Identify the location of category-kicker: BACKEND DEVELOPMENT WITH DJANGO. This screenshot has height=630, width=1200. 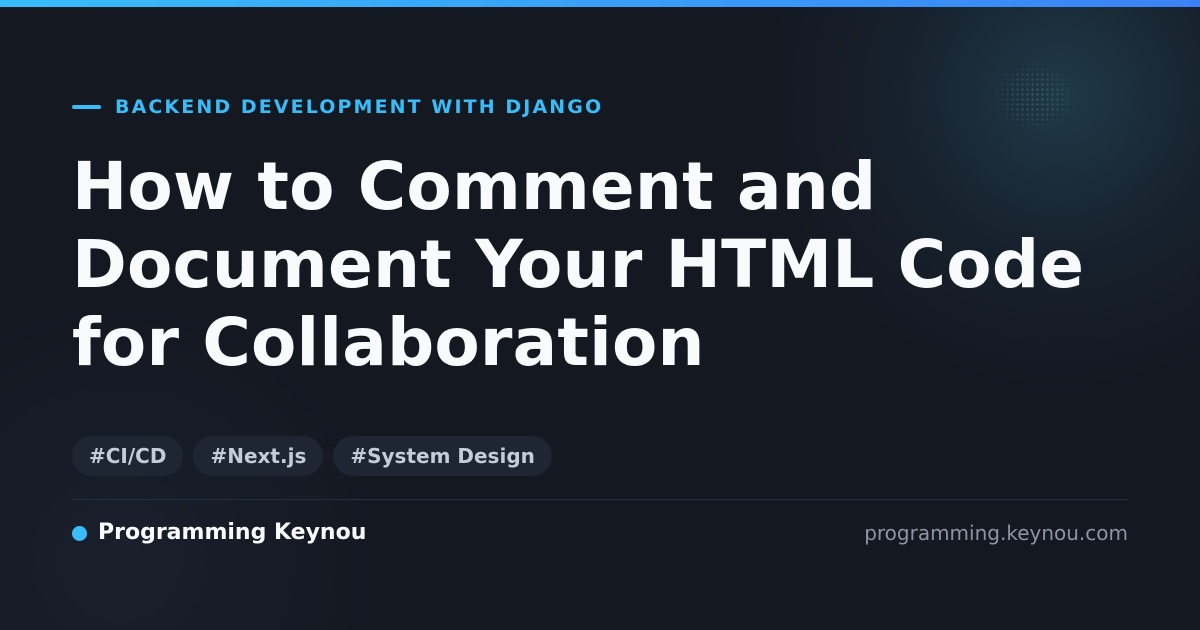
(337, 107).